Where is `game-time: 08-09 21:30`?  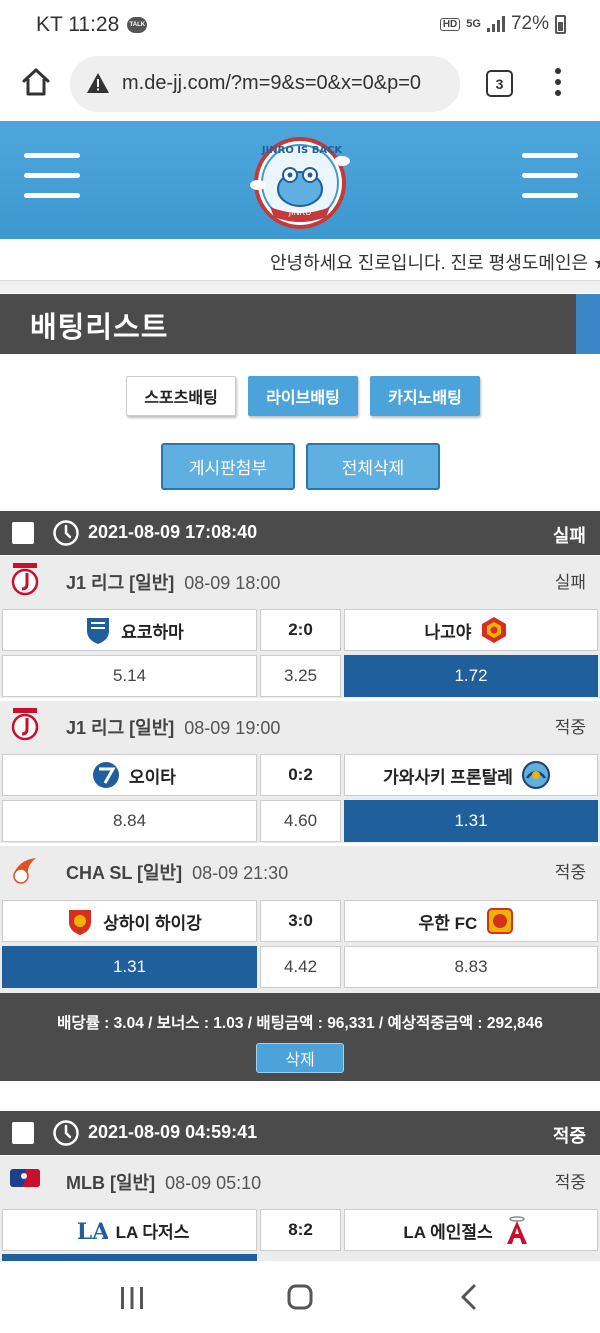
game-time: 08-09 21:30 is located at coordinates (240, 873).